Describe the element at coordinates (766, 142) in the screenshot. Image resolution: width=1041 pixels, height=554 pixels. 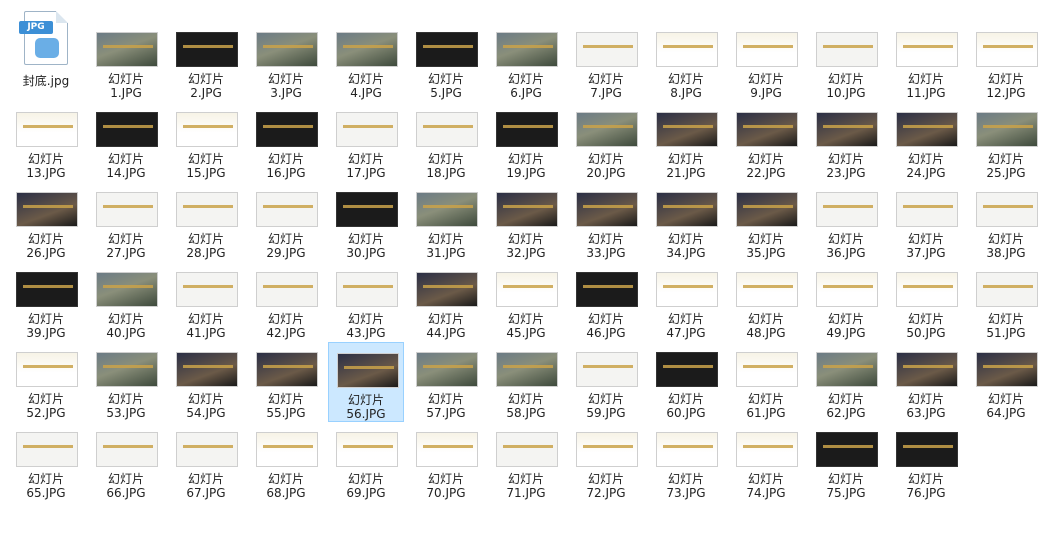
I see `file-item: 幻灯片 22.JPG` at that location.